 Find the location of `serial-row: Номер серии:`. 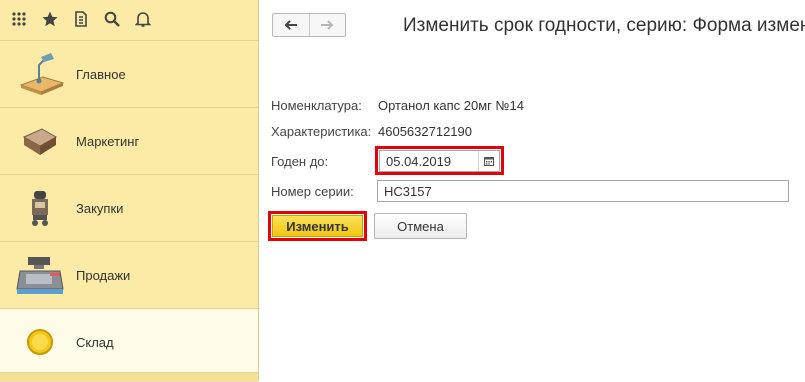

serial-row: Номер серии: is located at coordinates (324, 191).